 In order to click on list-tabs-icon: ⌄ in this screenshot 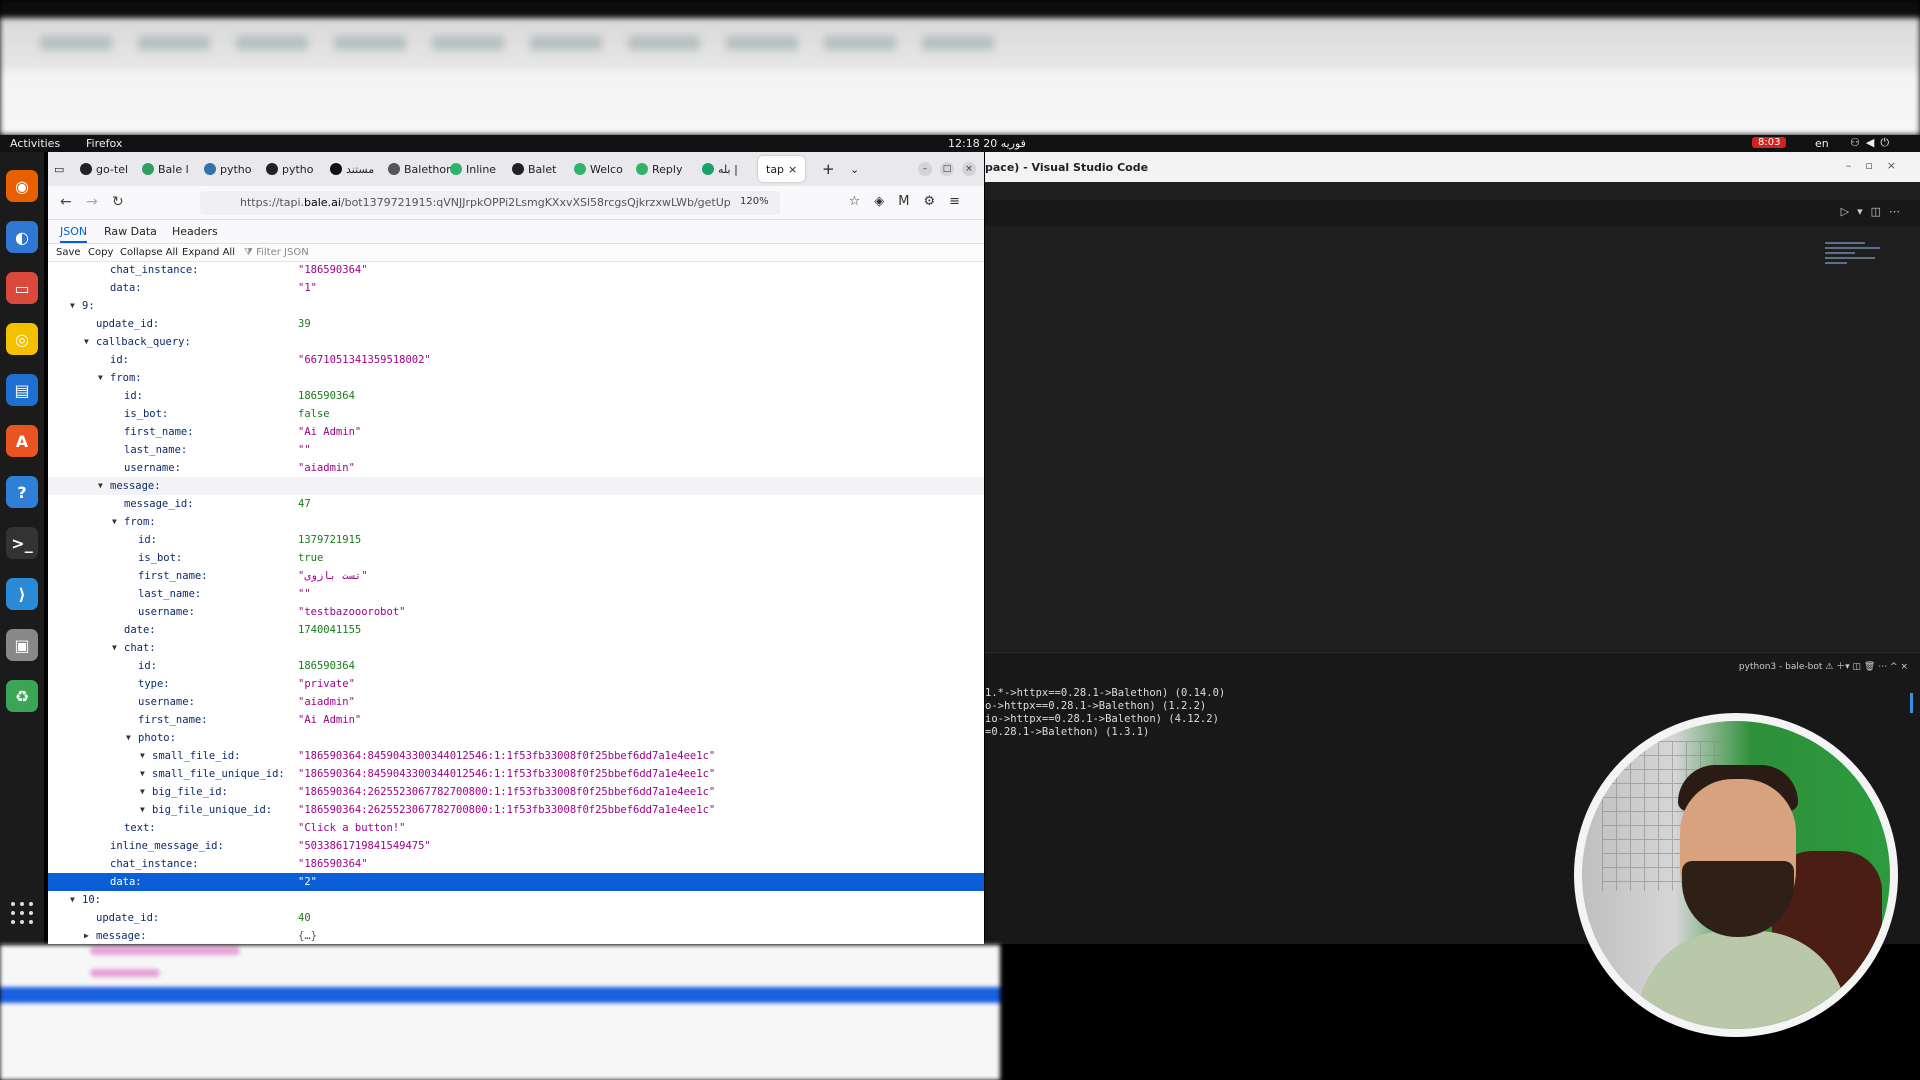, I will do `click(854, 169)`.